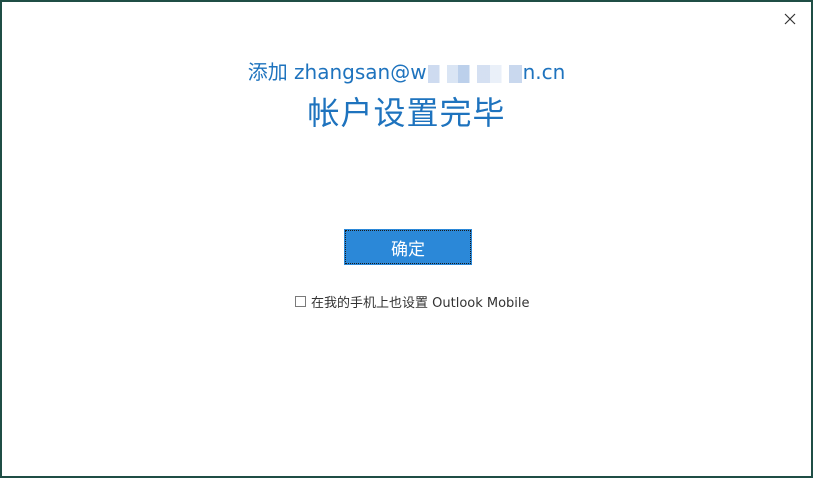 The width and height of the screenshot is (813, 478). Describe the element at coordinates (337, 72) in the screenshot. I see `email-prefix: 添加 zhangsan@w` at that location.